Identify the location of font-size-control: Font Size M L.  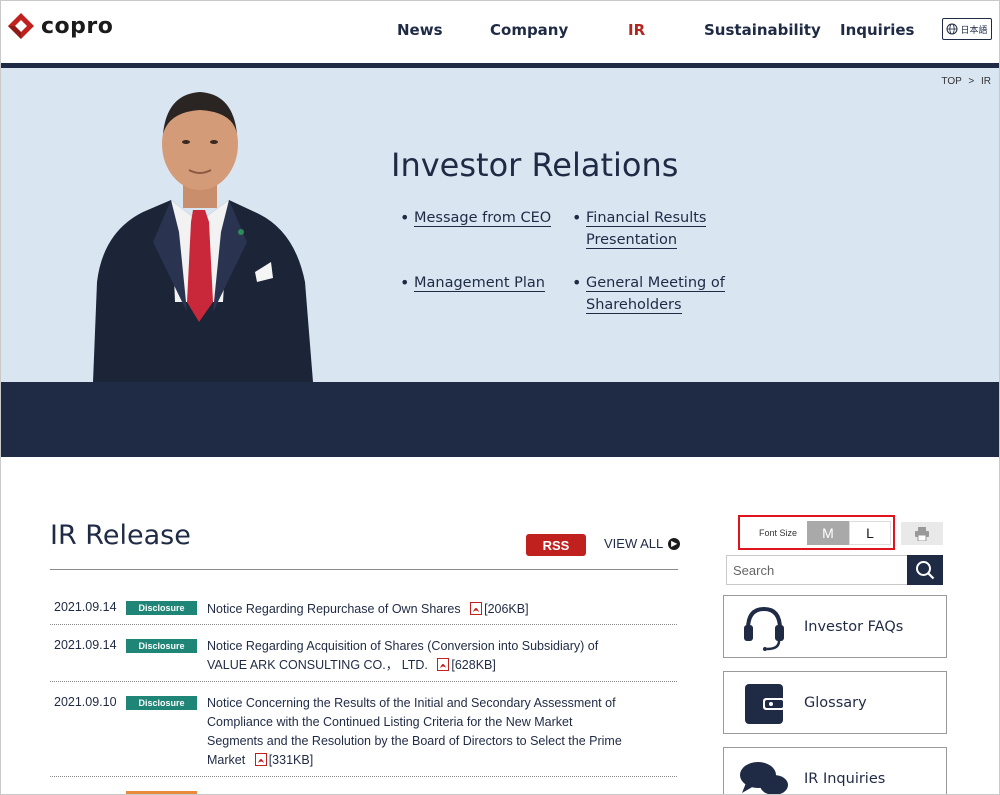
(816, 532).